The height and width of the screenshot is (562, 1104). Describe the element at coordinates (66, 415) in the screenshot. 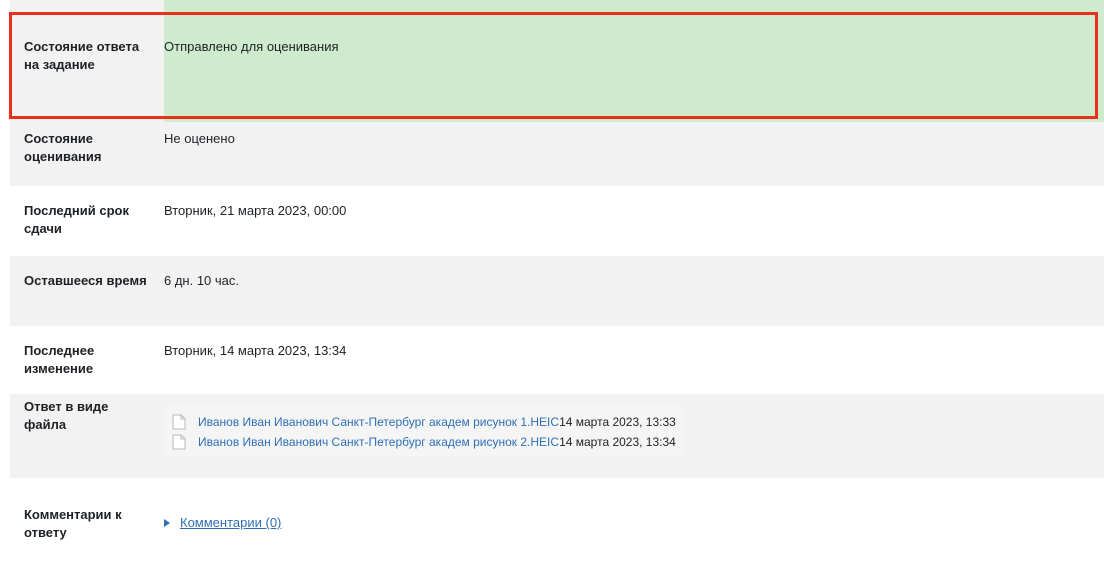

I see `file-submissions-label: Ответ в виде файла` at that location.